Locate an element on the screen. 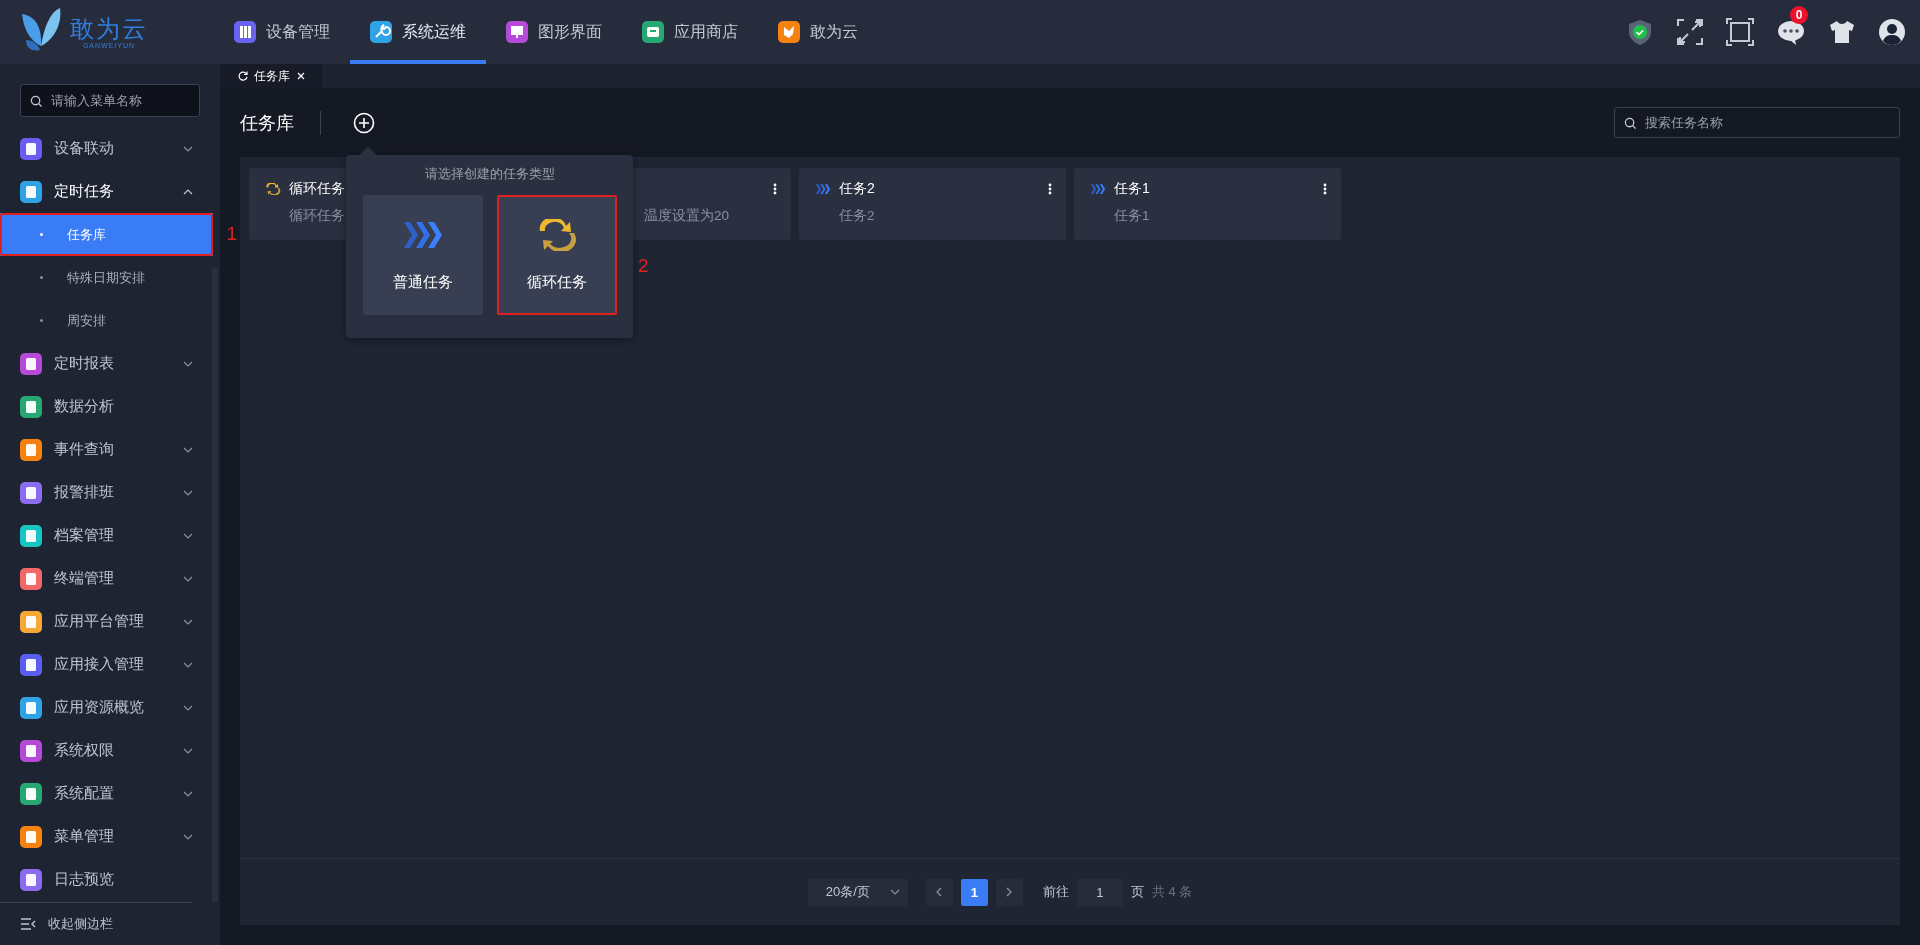 The image size is (1920, 945). menu-item: 应用接入管理 is located at coordinates (106, 664).